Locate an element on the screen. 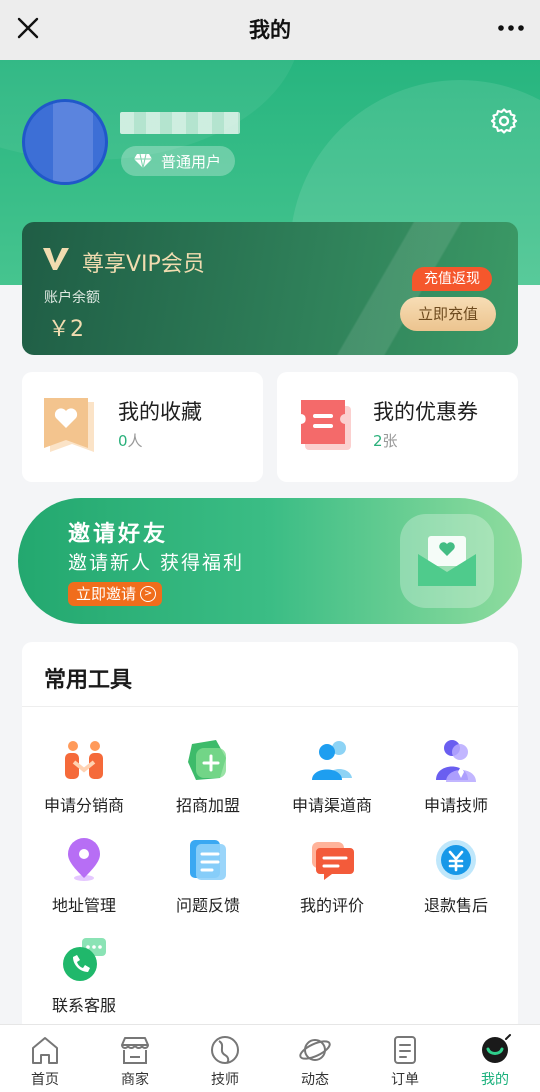  avatar is located at coordinates (65, 142).